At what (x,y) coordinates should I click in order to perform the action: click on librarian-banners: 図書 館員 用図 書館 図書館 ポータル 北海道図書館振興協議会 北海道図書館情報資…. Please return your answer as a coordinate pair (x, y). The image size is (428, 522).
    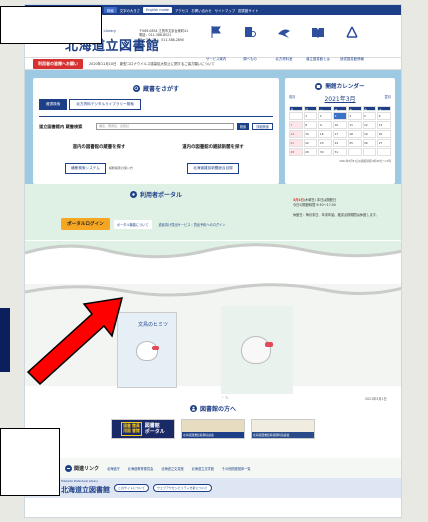
    Looking at the image, I should click on (213, 429).